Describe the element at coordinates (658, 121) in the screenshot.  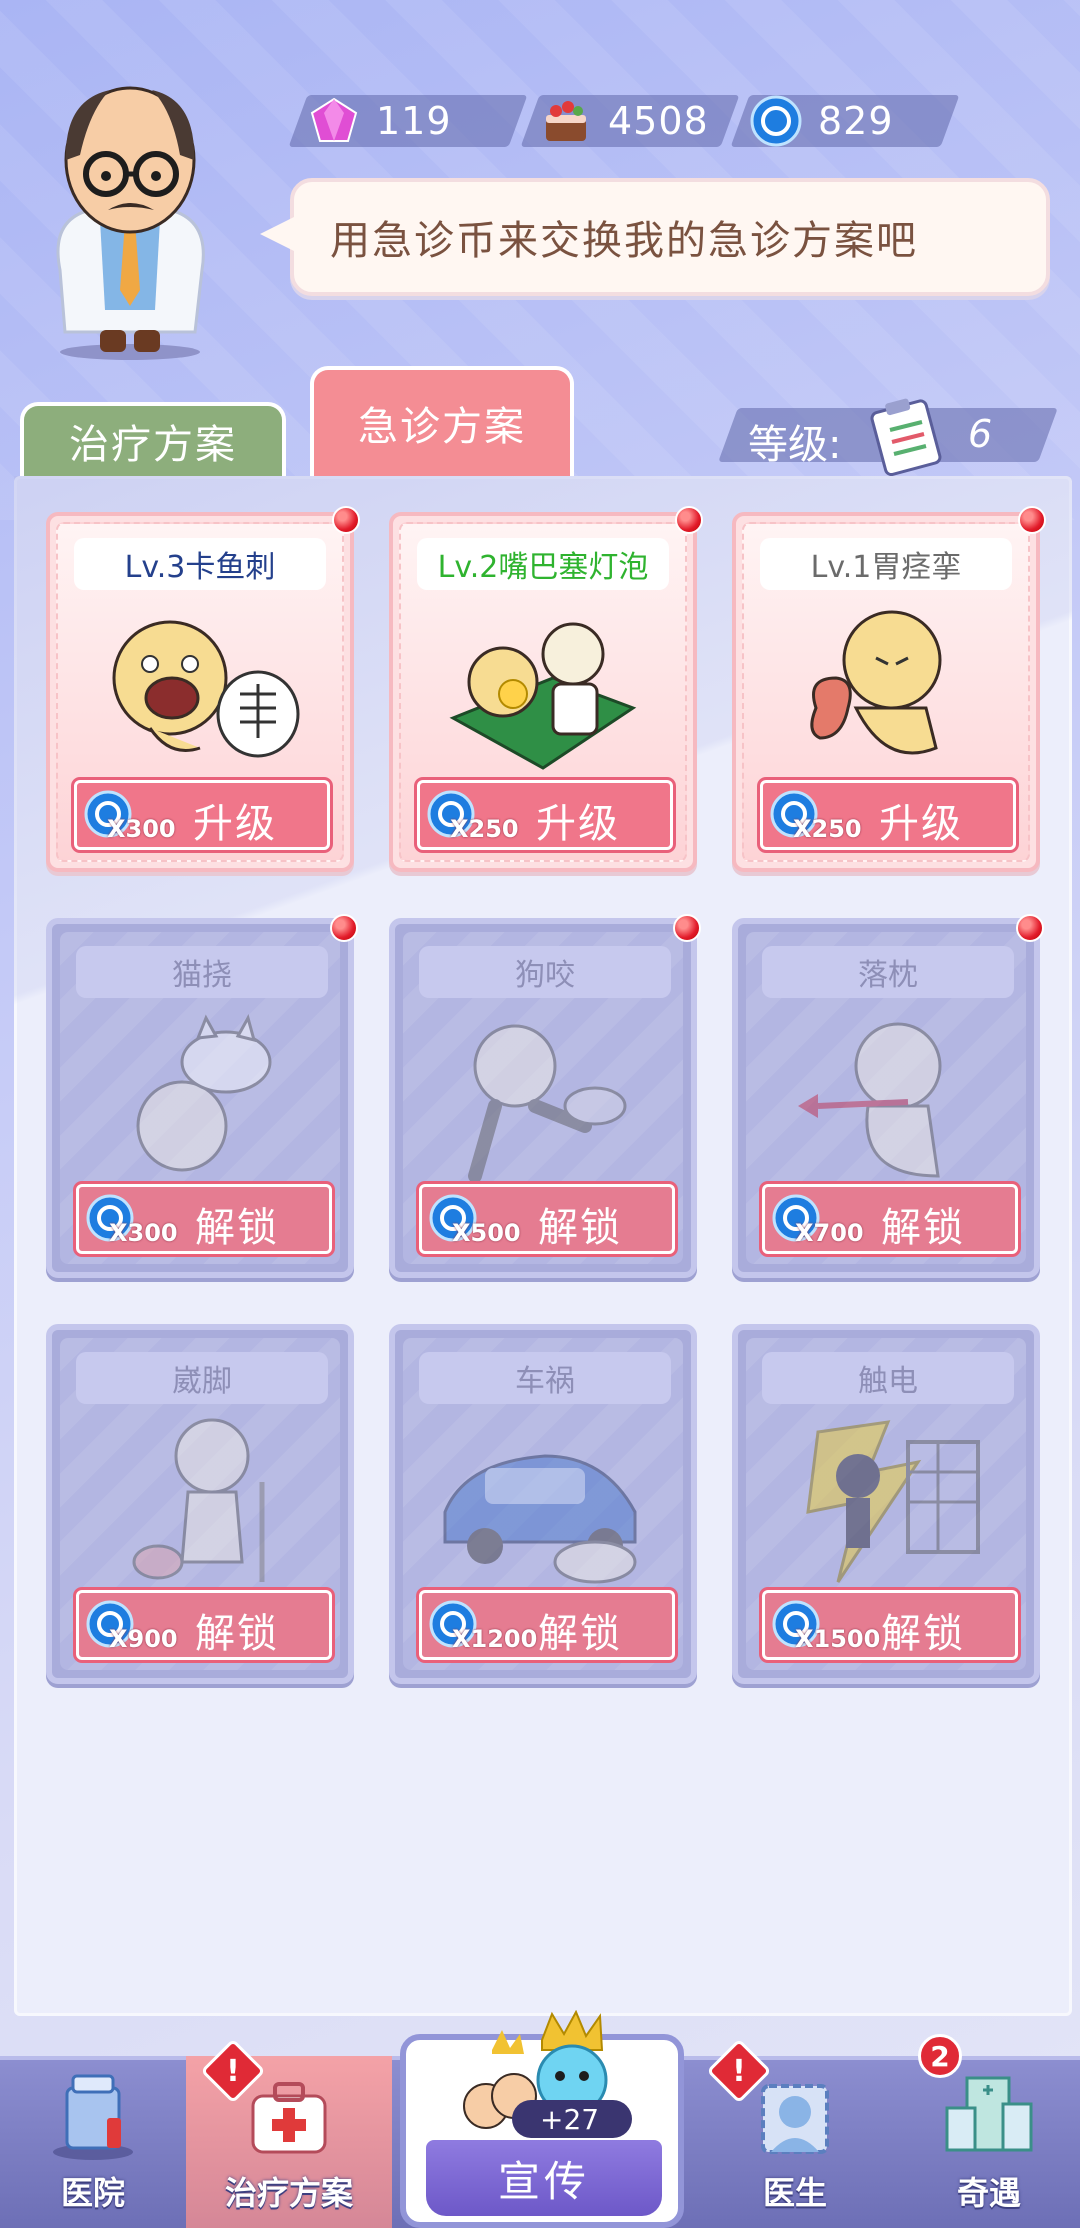
I see `cake-value: 4508` at that location.